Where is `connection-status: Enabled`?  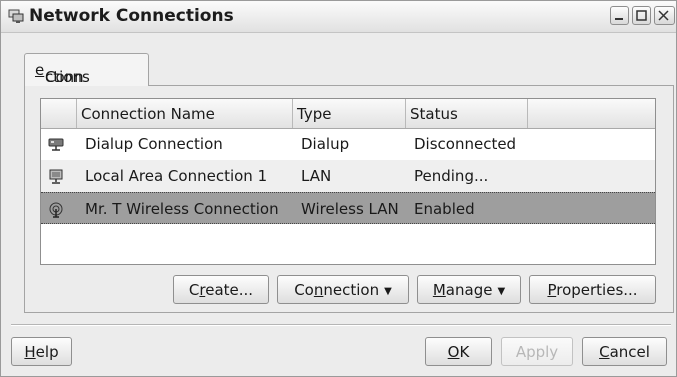
connection-status: Enabled is located at coordinates (444, 209).